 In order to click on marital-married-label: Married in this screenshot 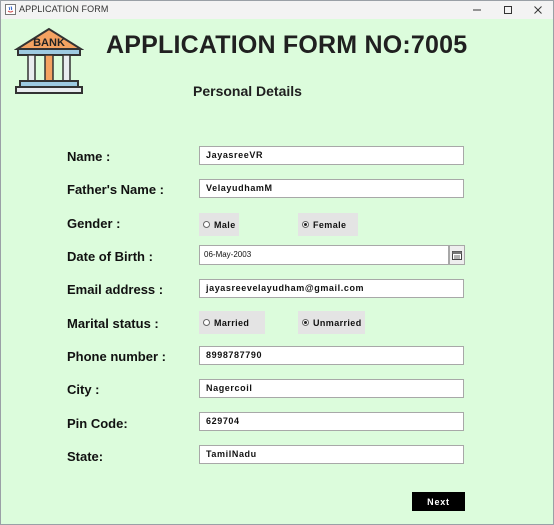, I will do `click(232, 322)`.